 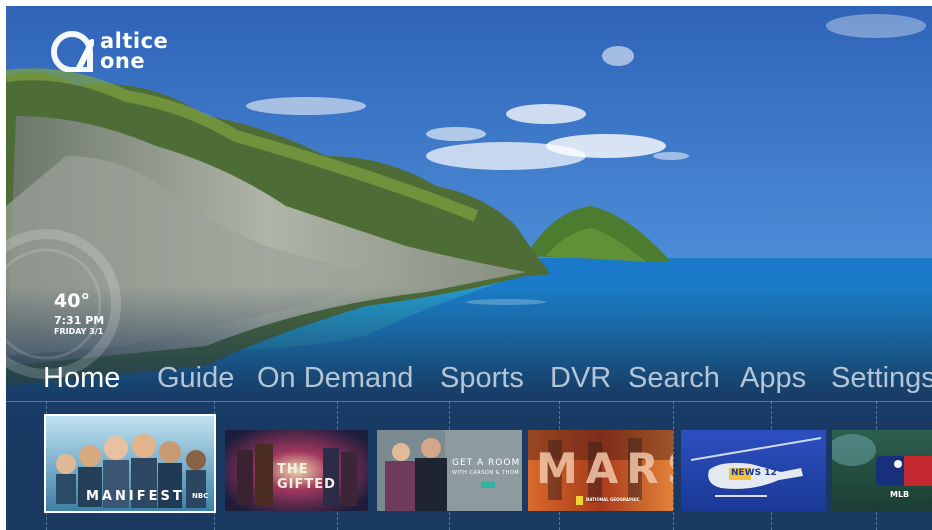 What do you see at coordinates (335, 378) in the screenshot?
I see `nav-item-on-demand: On Demand` at bounding box center [335, 378].